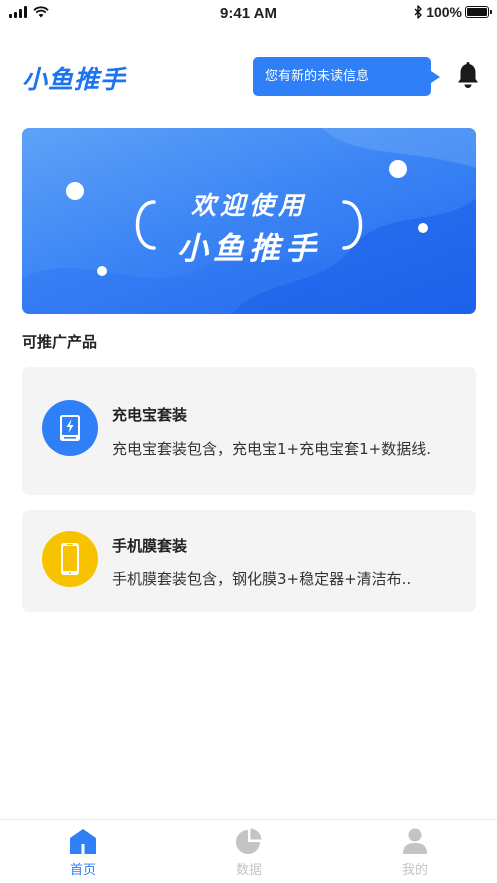  Describe the element at coordinates (82, 870) in the screenshot. I see `tab-label: 首页` at that location.